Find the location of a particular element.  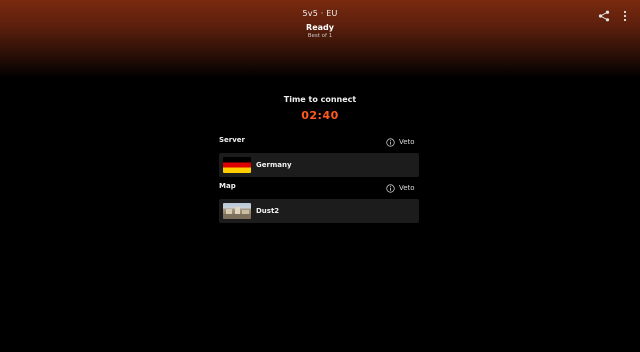

match-title: 5v5 · EU is located at coordinates (320, 13).